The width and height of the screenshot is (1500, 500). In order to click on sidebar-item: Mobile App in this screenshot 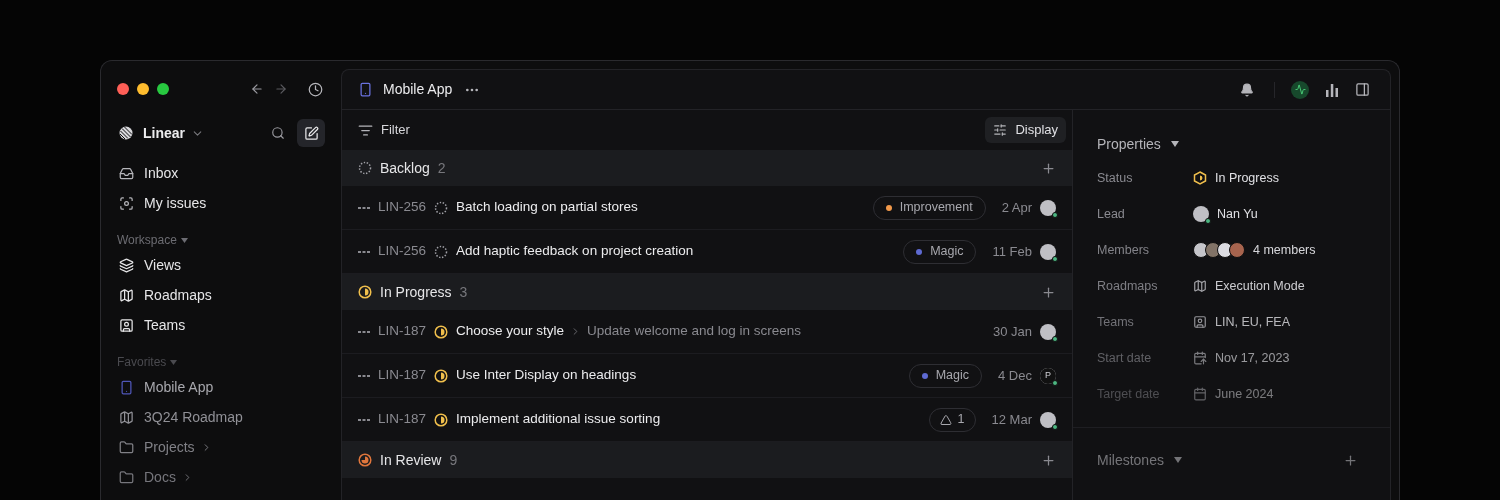, I will do `click(221, 387)`.